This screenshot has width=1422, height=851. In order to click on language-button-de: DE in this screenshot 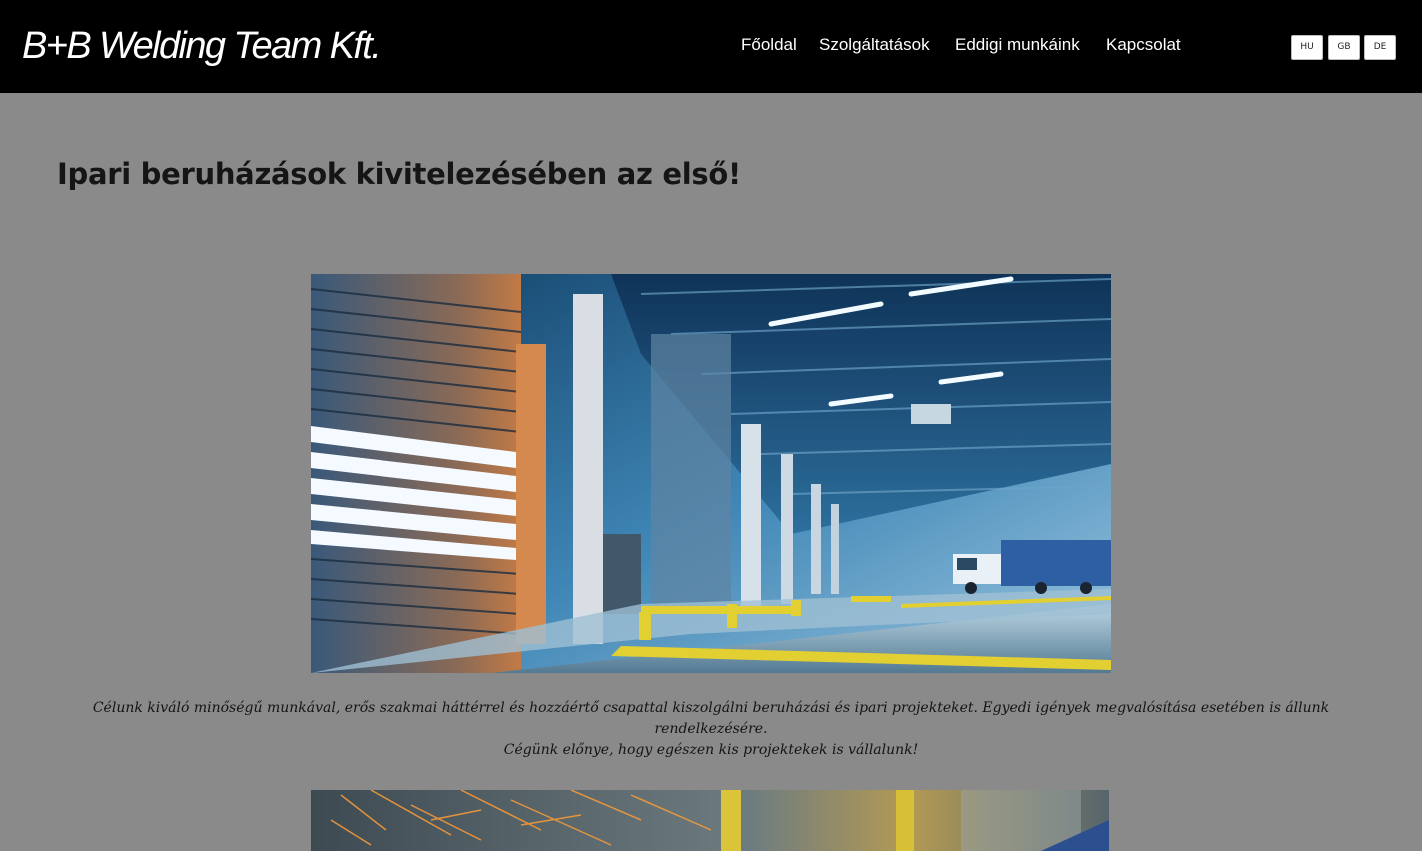, I will do `click(1380, 47)`.